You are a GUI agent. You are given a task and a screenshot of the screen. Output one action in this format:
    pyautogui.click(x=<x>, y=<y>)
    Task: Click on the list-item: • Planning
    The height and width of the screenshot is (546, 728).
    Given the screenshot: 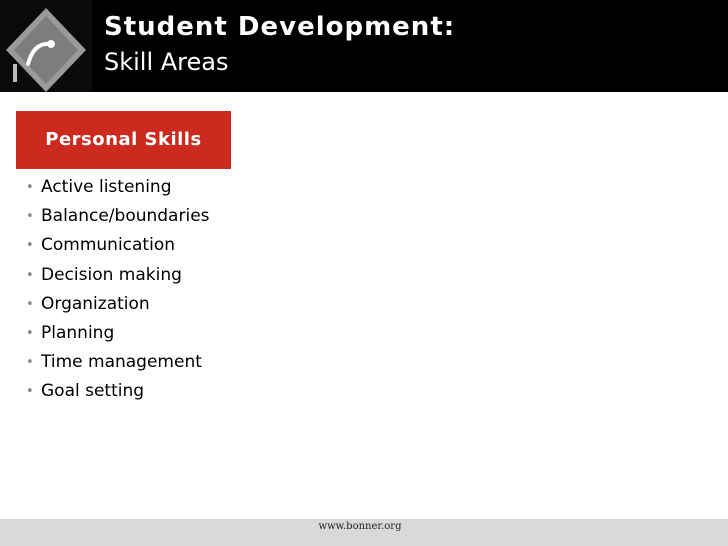 What is the action you would take?
    pyautogui.click(x=118, y=335)
    